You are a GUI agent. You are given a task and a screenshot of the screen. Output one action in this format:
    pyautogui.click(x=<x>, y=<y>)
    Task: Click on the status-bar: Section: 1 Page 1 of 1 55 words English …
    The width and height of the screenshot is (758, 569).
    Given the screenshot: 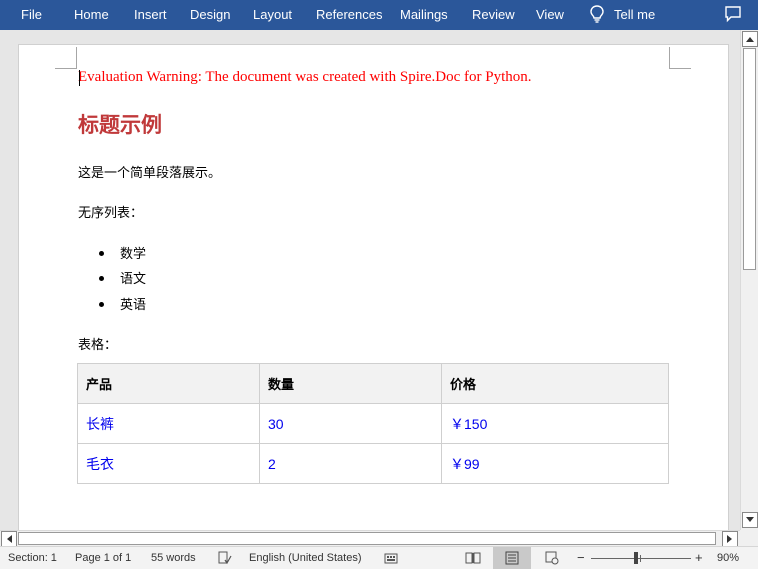 What is the action you would take?
    pyautogui.click(x=379, y=557)
    